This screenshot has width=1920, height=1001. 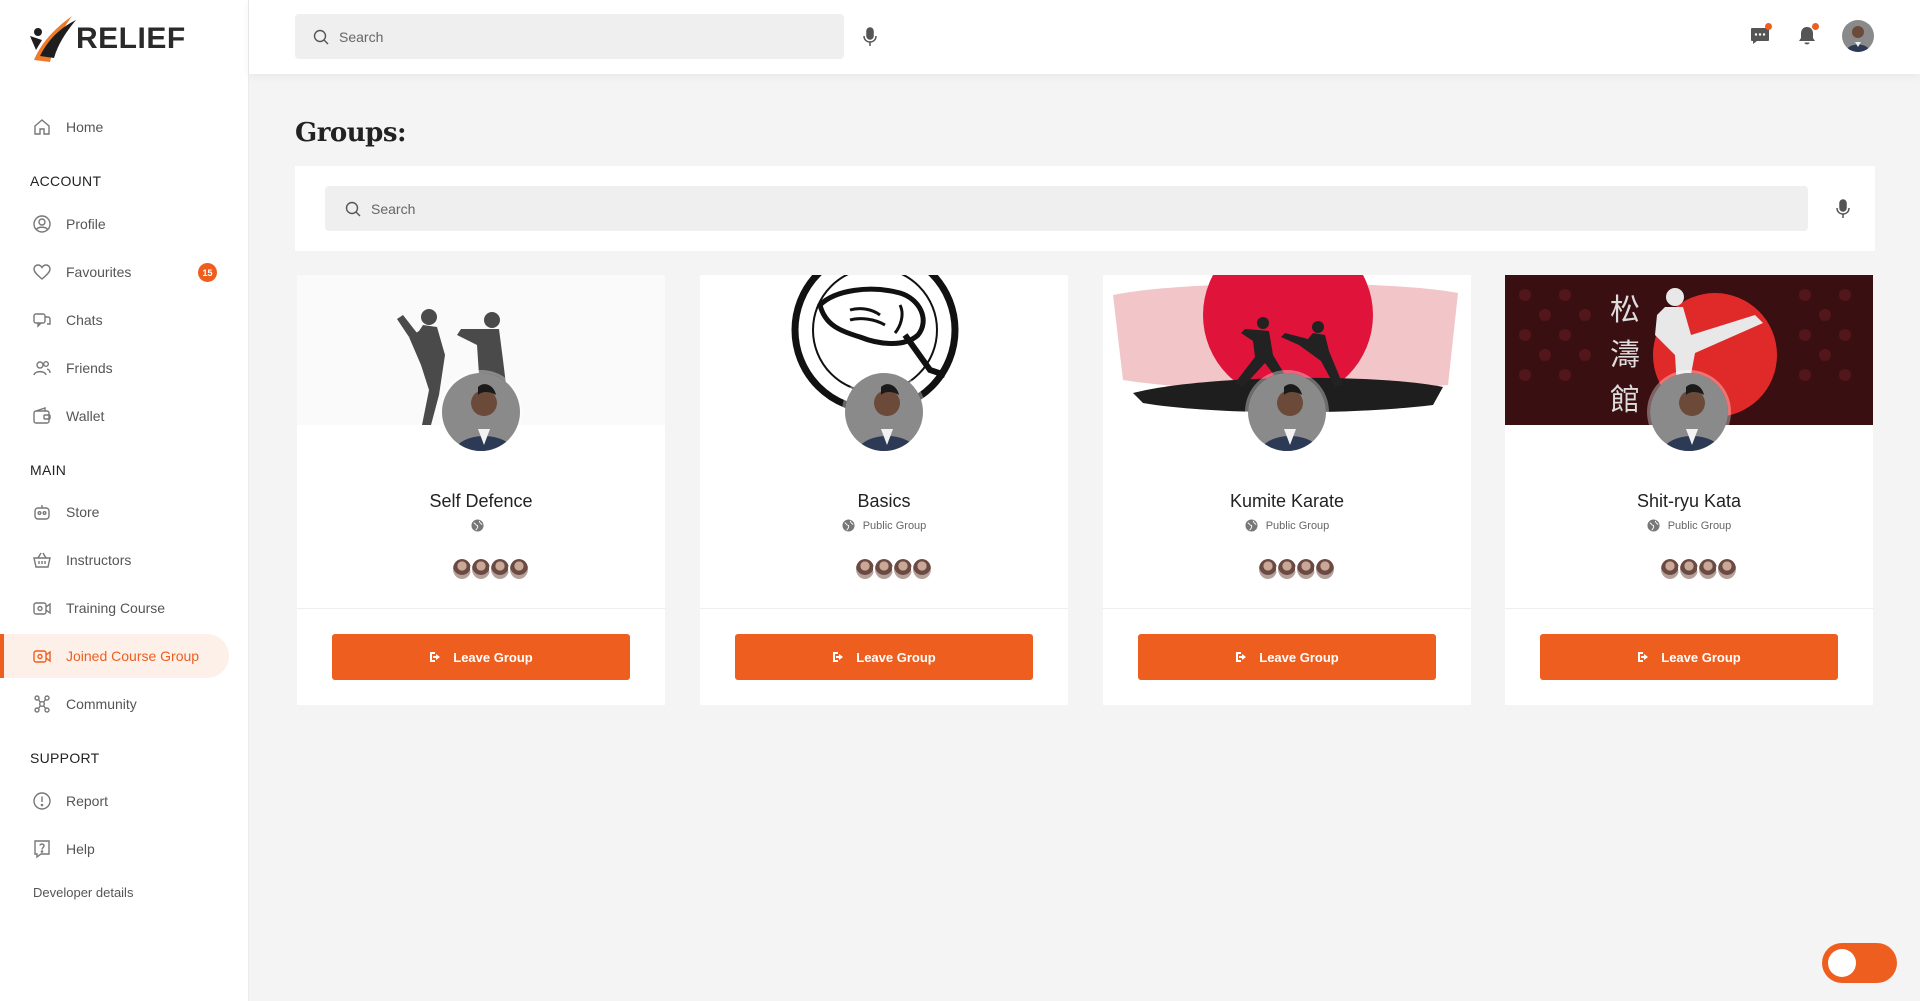 What do you see at coordinates (42, 560) in the screenshot?
I see `basket-icon` at bounding box center [42, 560].